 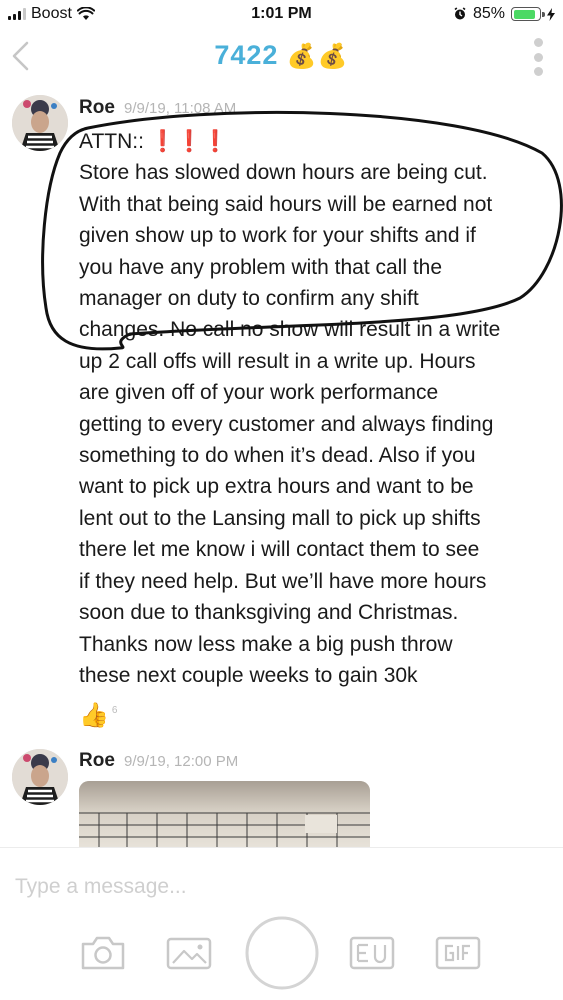 What do you see at coordinates (538, 57) in the screenshot?
I see `more-dots-icon` at bounding box center [538, 57].